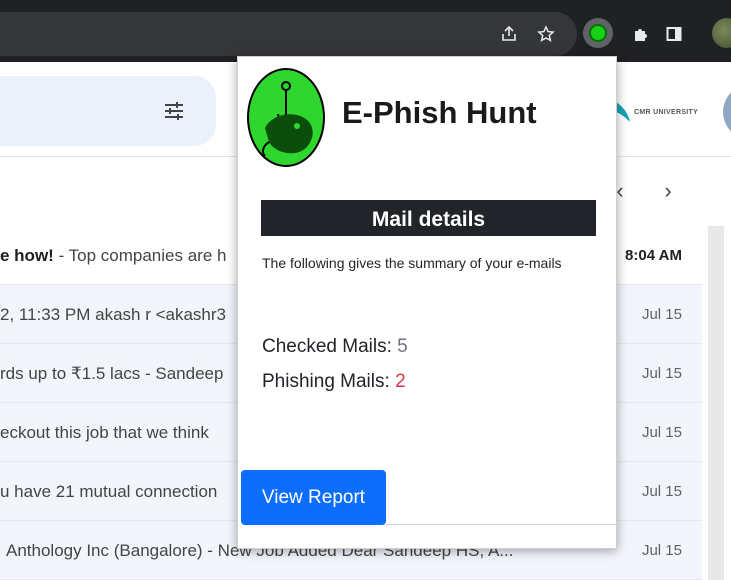 The image size is (731, 580). What do you see at coordinates (641, 34) in the screenshot?
I see `puzzle-icon` at bounding box center [641, 34].